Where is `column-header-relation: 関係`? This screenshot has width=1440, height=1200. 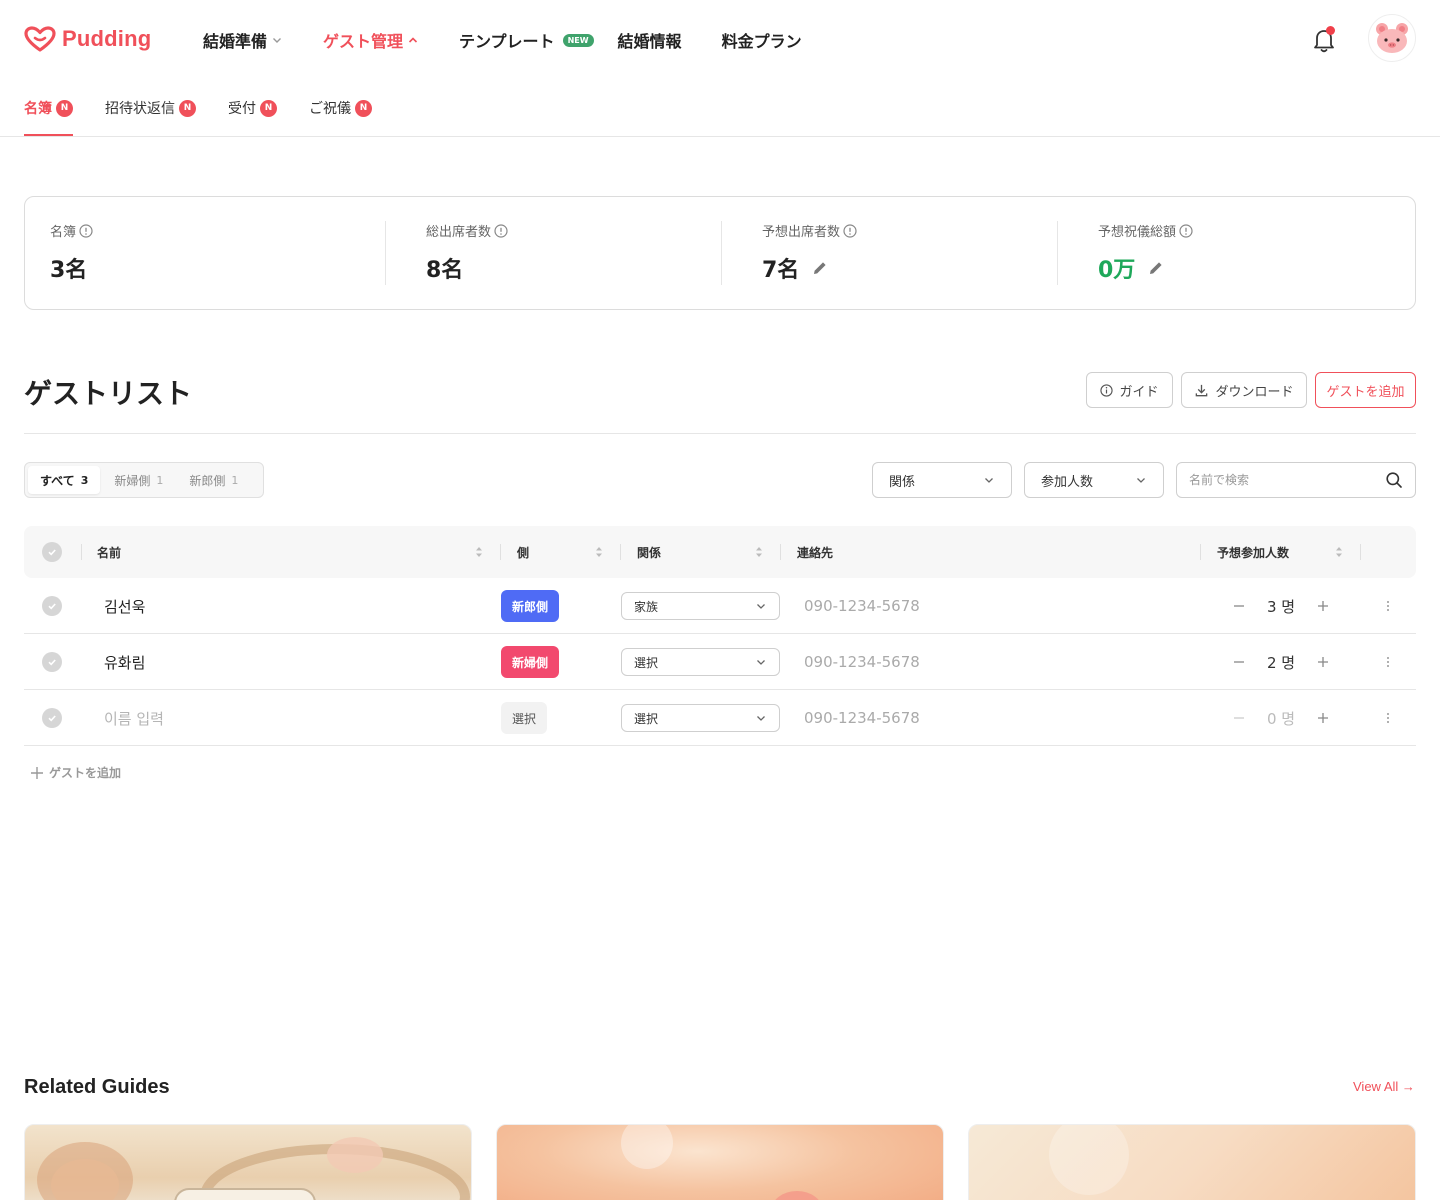
column-header-relation: 関係 is located at coordinates (649, 552).